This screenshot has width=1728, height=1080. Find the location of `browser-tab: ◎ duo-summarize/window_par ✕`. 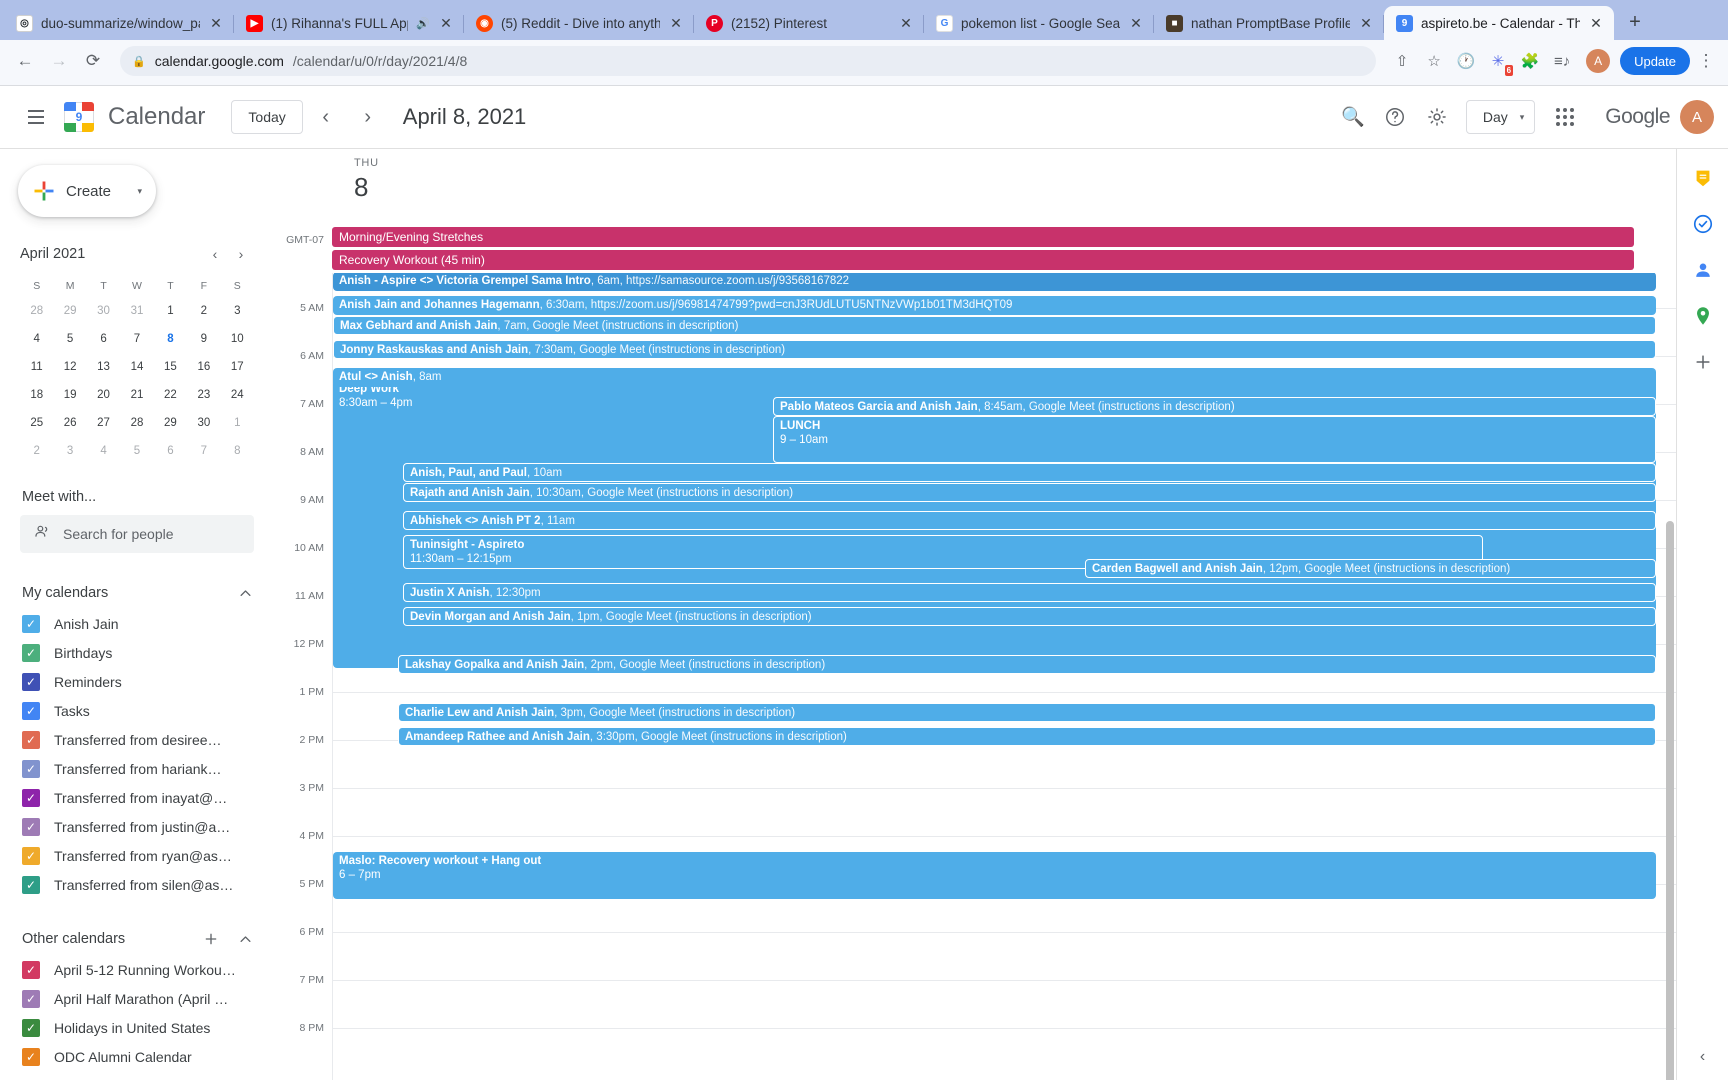

browser-tab: ◎ duo-summarize/window_par ✕ is located at coordinates (119, 23).